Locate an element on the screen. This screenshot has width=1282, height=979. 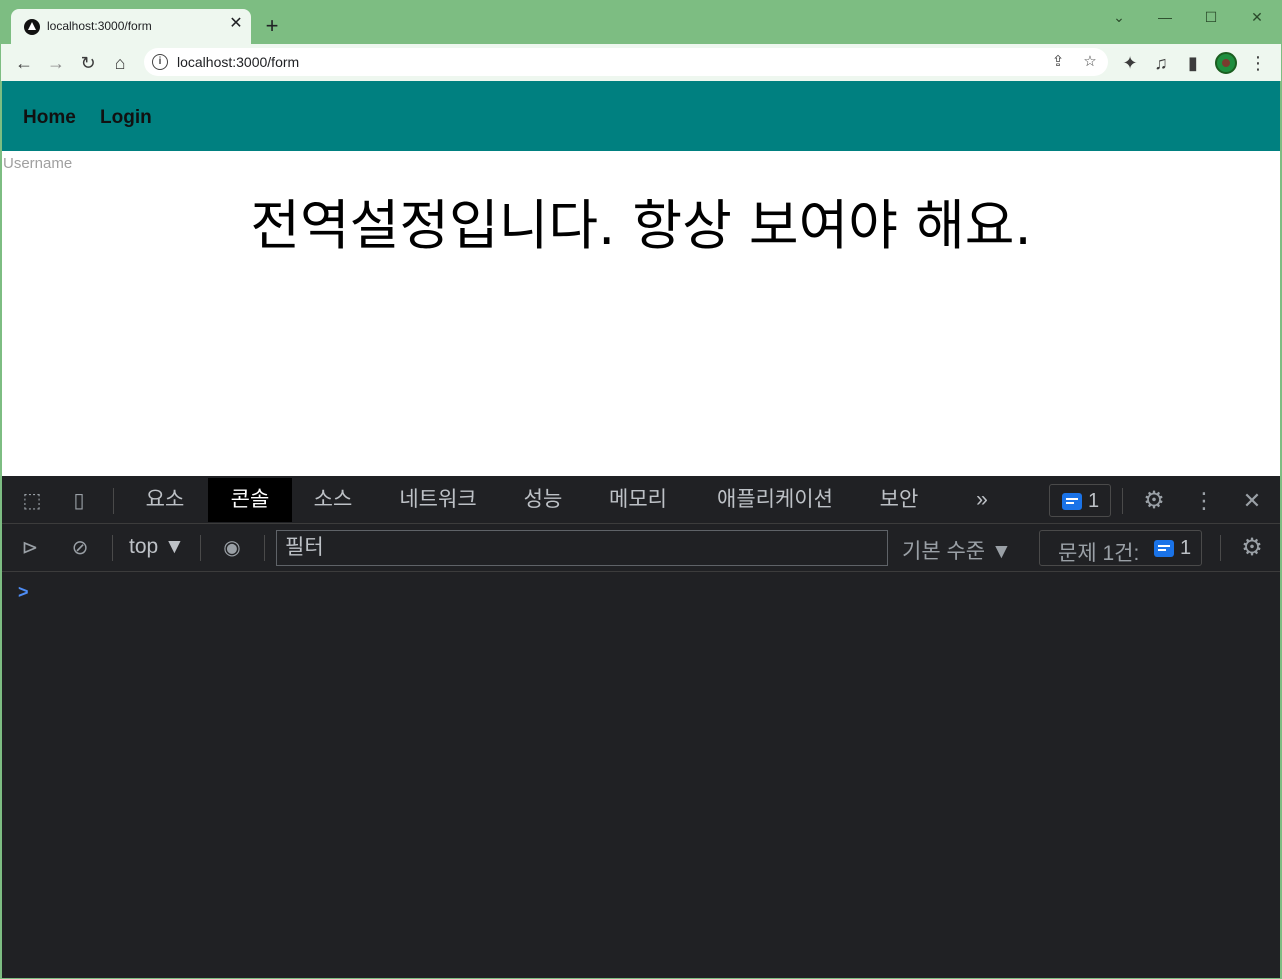
reload-button: ↻ is located at coordinates (88, 63).